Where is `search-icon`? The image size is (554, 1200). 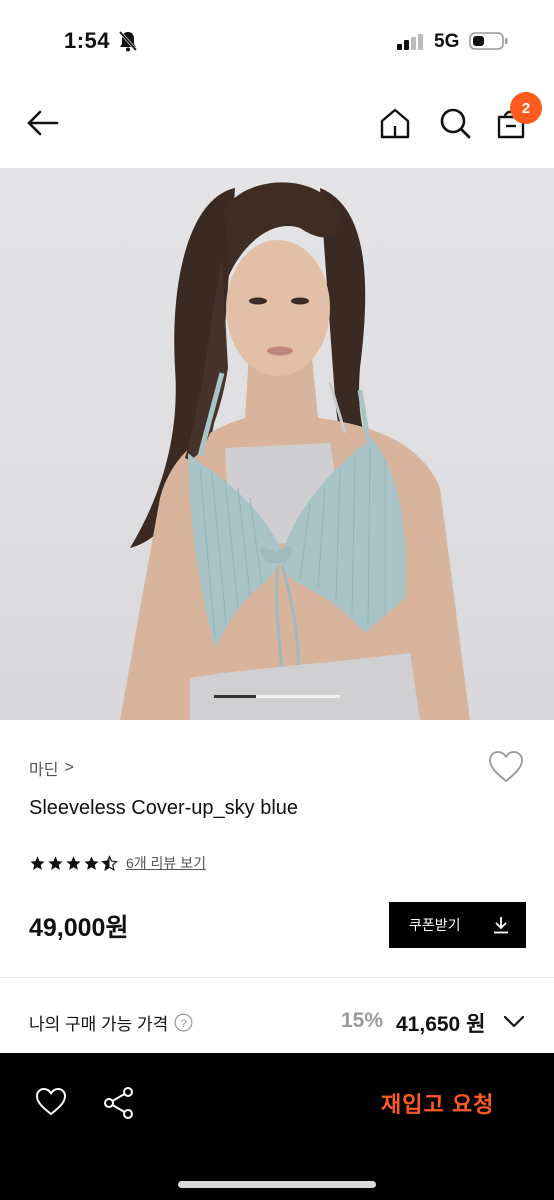 search-icon is located at coordinates (455, 123).